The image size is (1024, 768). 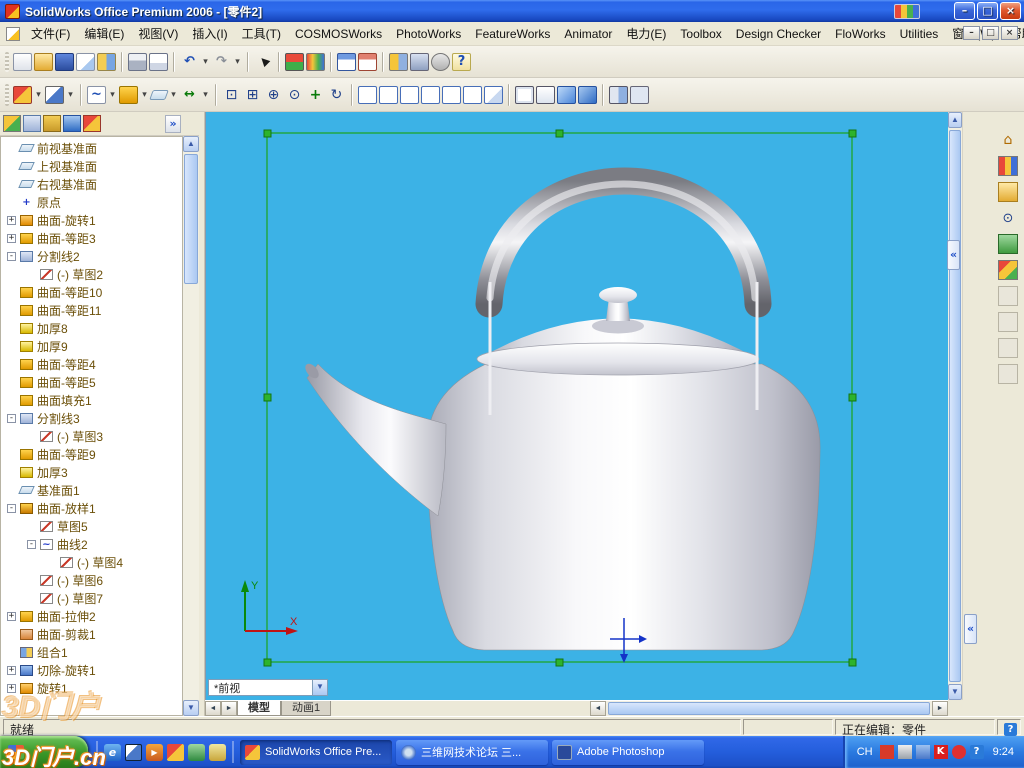 What do you see at coordinates (43, 61) in the screenshot?
I see `open-folder-icon` at bounding box center [43, 61].